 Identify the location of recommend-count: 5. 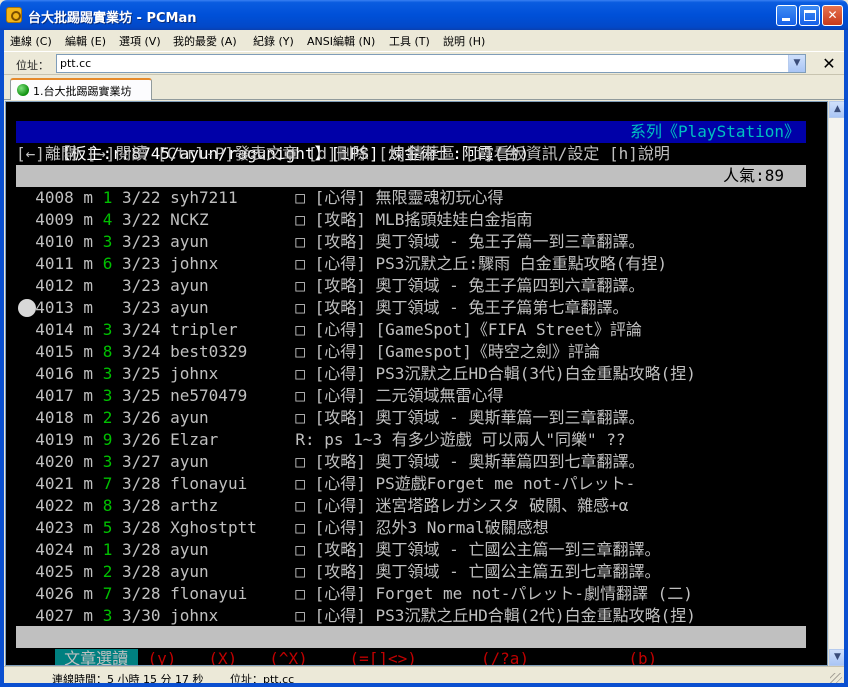
(107, 527).